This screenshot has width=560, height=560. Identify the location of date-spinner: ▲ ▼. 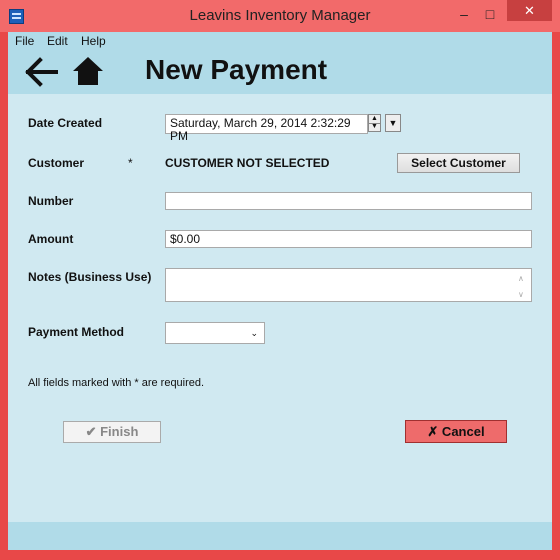
(374, 123).